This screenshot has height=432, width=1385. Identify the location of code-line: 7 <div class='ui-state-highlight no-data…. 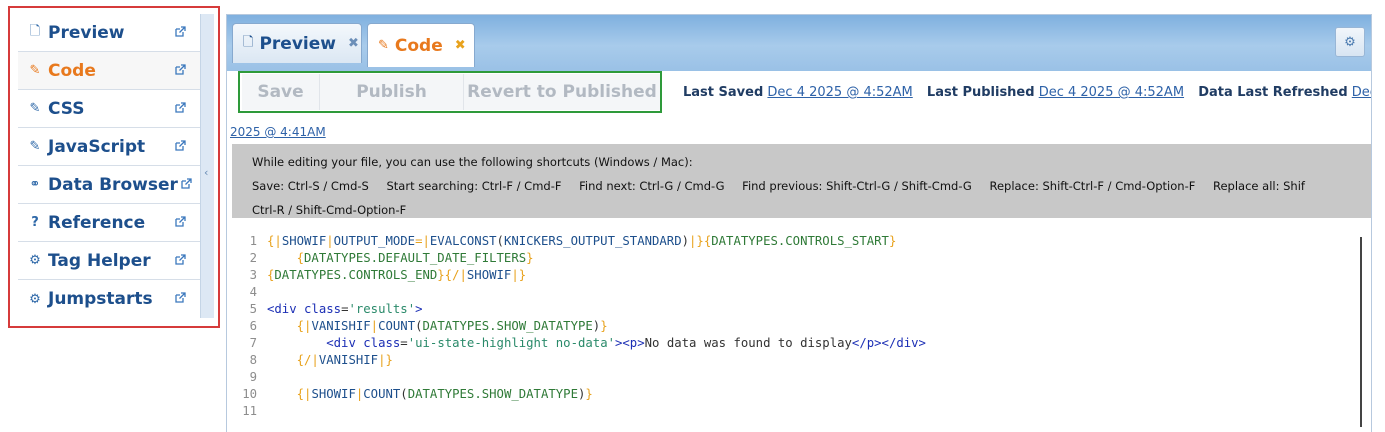
(587, 343).